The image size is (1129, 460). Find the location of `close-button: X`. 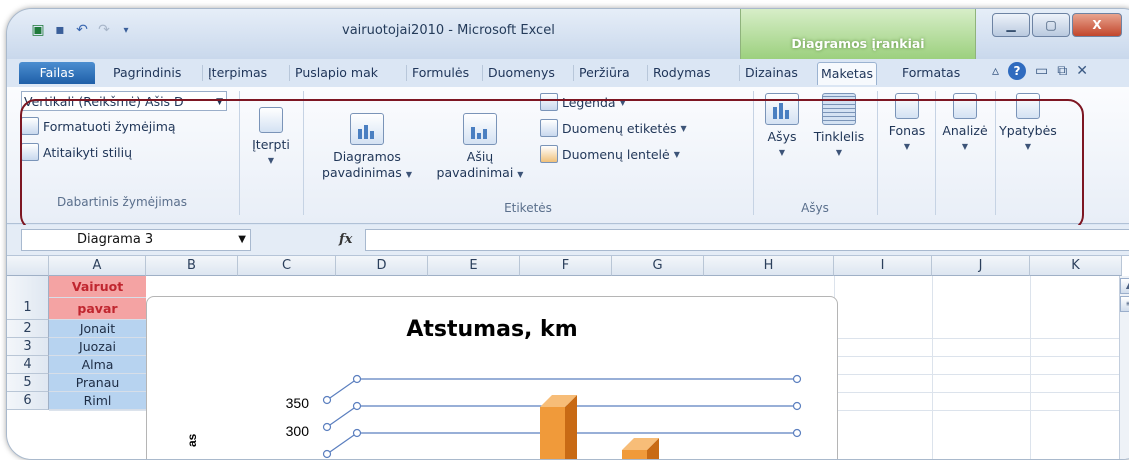

close-button: X is located at coordinates (1097, 25).